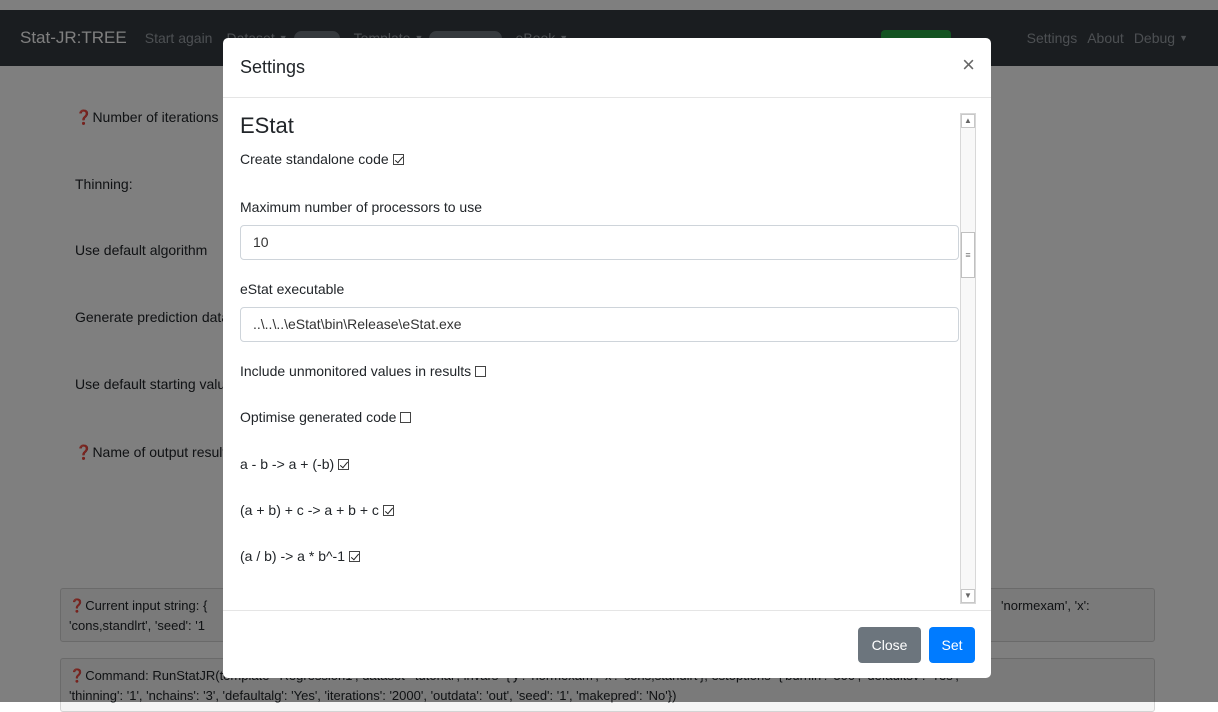 The image size is (1218, 712). What do you see at coordinates (607, 68) in the screenshot?
I see `modal-header: Settings ×` at bounding box center [607, 68].